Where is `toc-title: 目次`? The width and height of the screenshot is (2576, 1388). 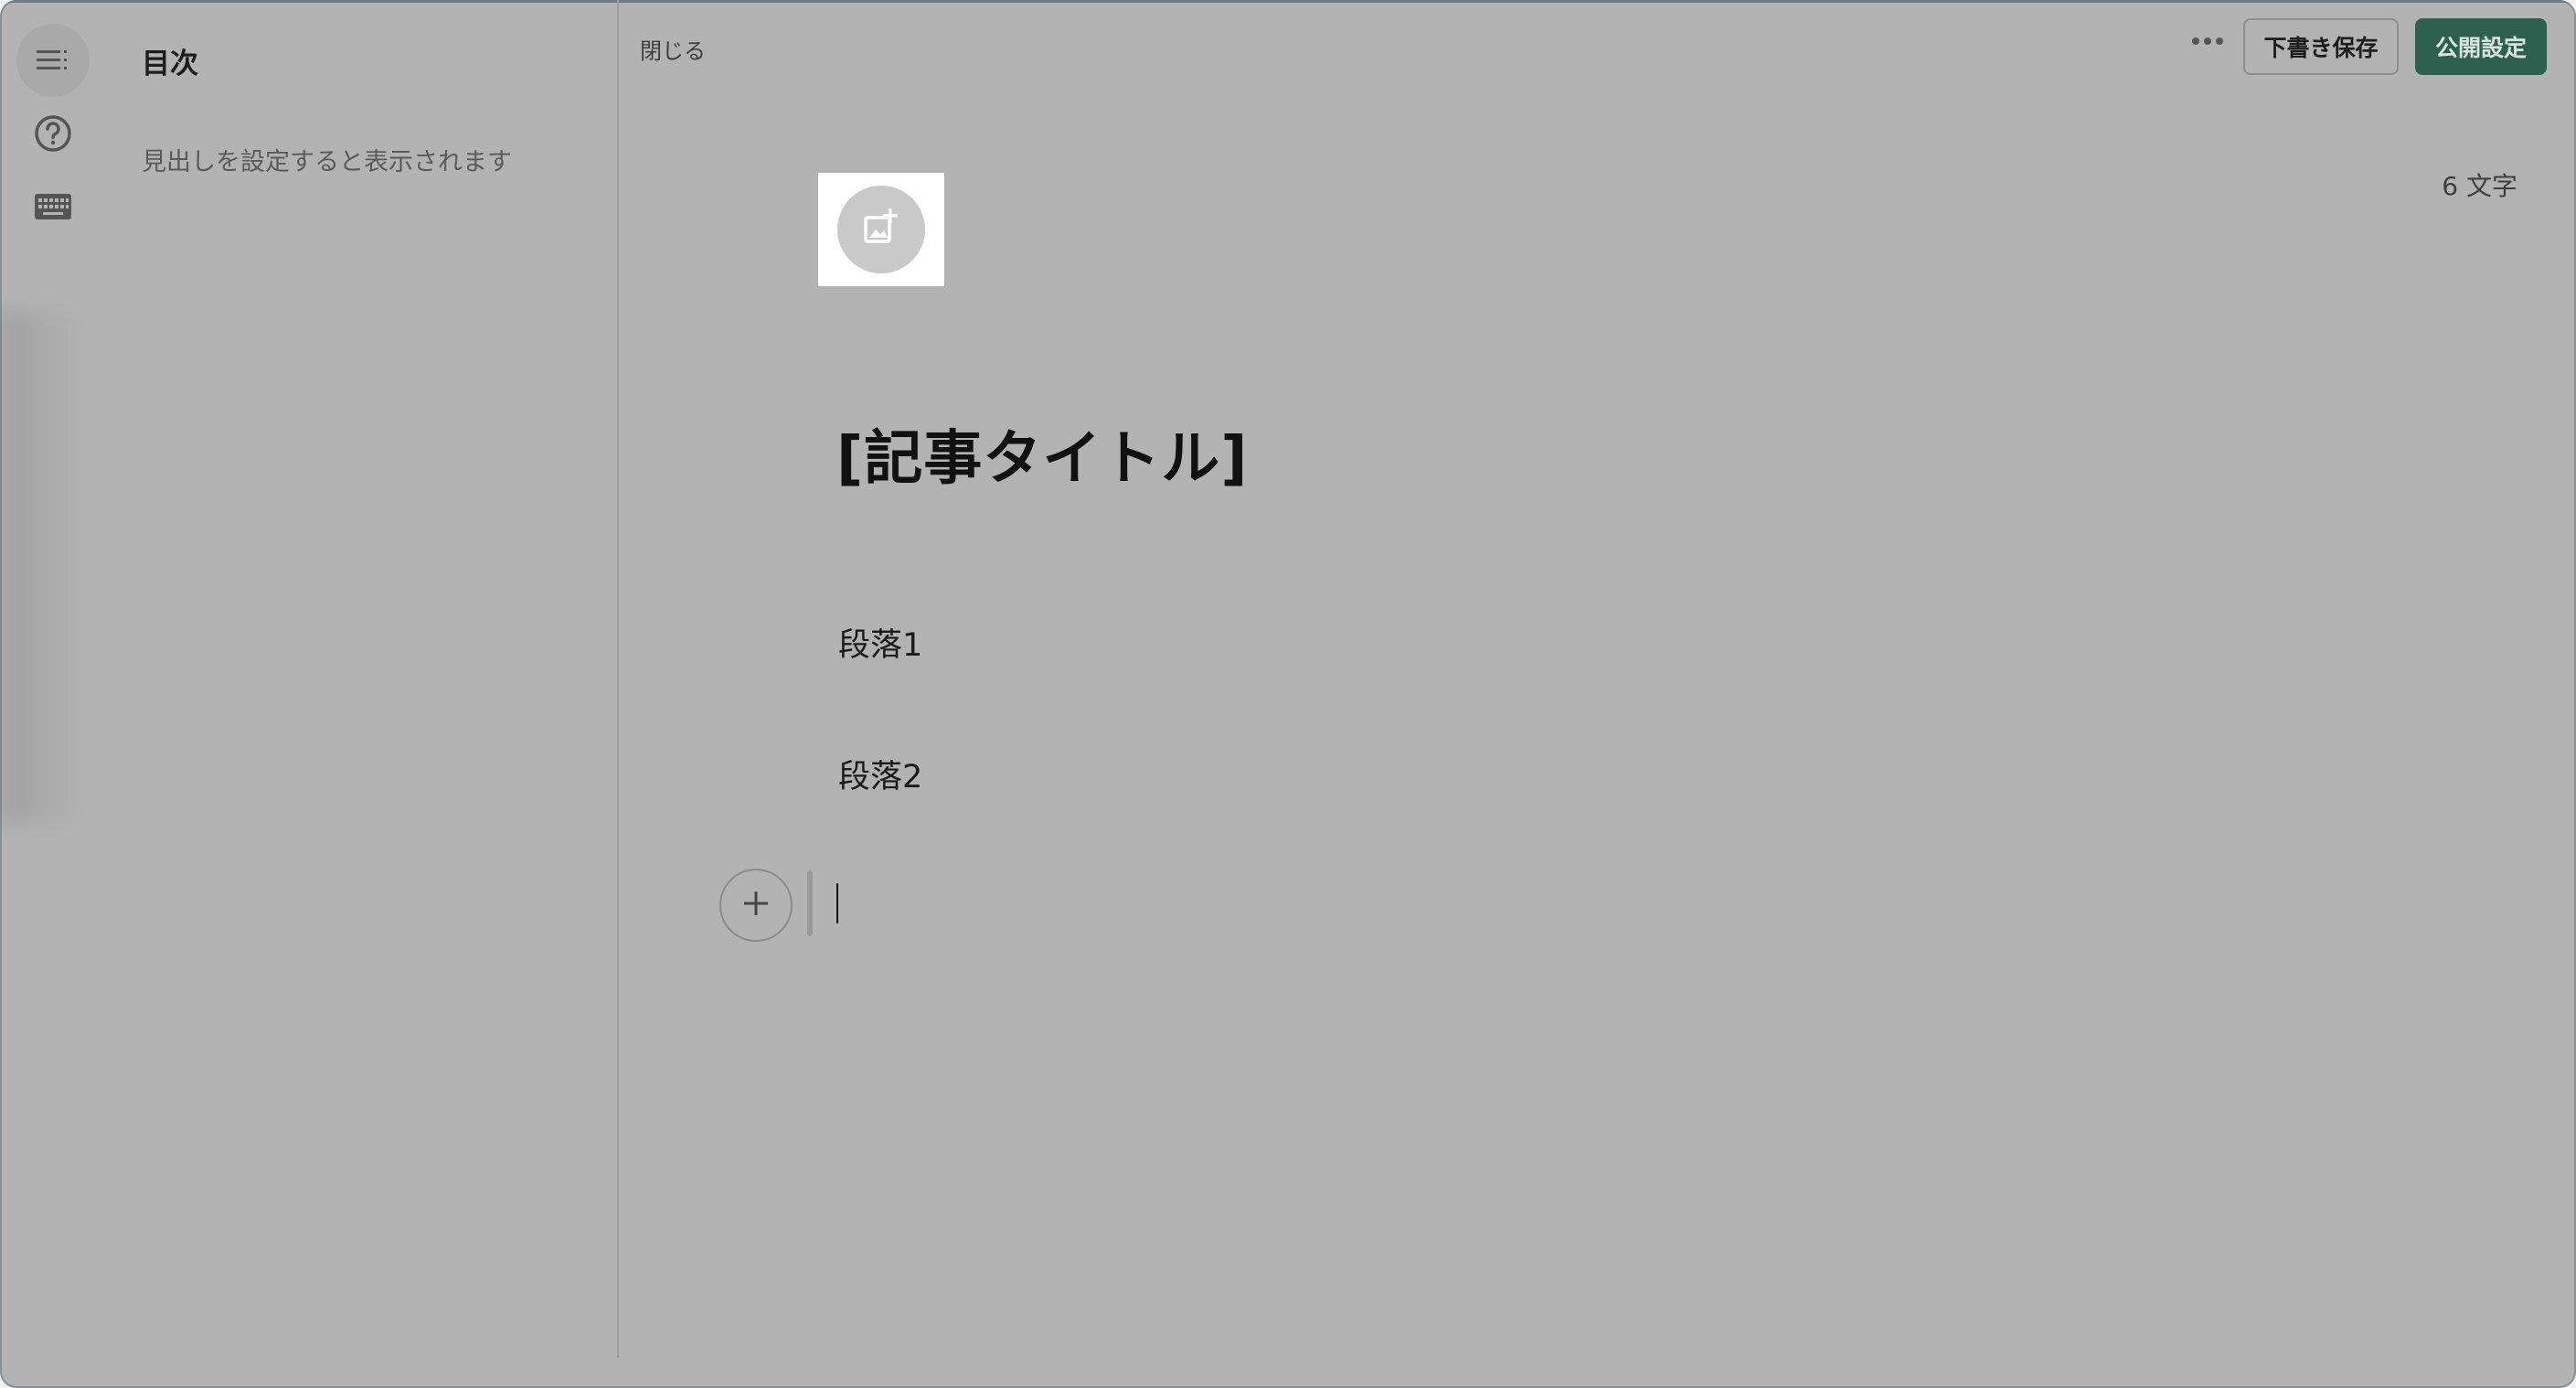 toc-title: 目次 is located at coordinates (170, 64).